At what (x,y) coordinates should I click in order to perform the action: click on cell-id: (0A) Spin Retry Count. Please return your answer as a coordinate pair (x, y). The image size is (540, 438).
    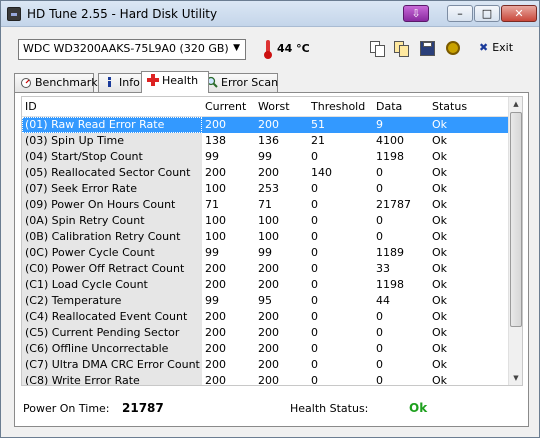
    Looking at the image, I should click on (112, 221).